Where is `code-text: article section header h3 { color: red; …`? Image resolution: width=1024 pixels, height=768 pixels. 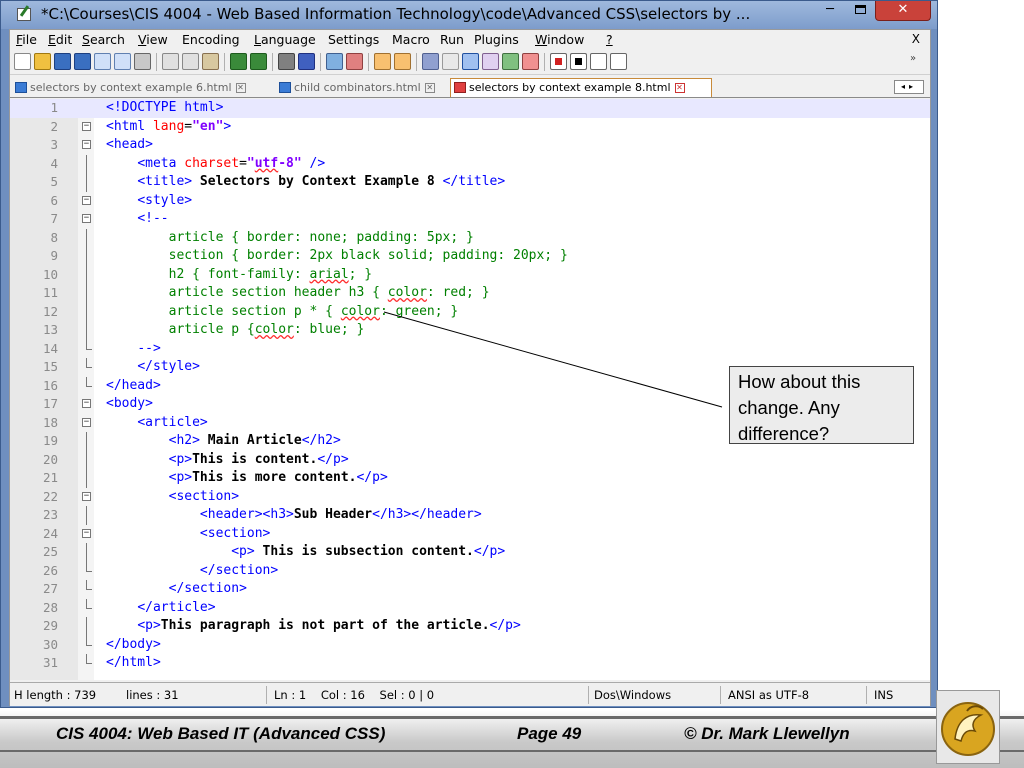 code-text: article section header h3 { color: red; … is located at coordinates (329, 292).